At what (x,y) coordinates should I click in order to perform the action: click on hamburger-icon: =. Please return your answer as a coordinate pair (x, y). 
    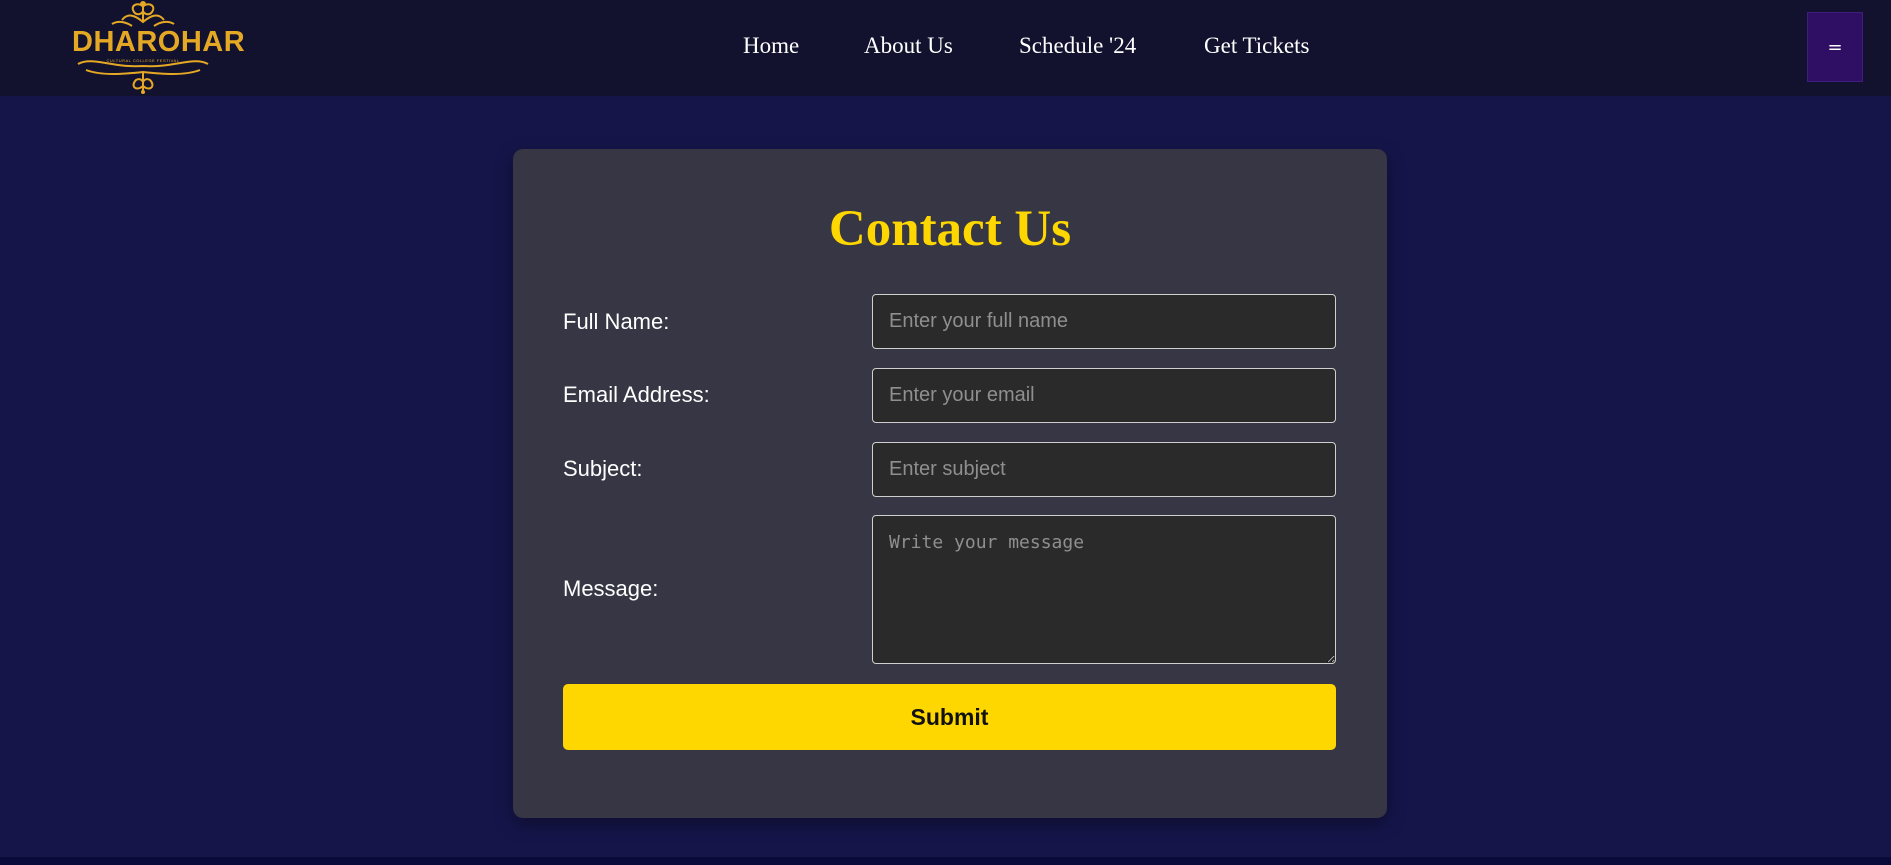
    Looking at the image, I should click on (1835, 47).